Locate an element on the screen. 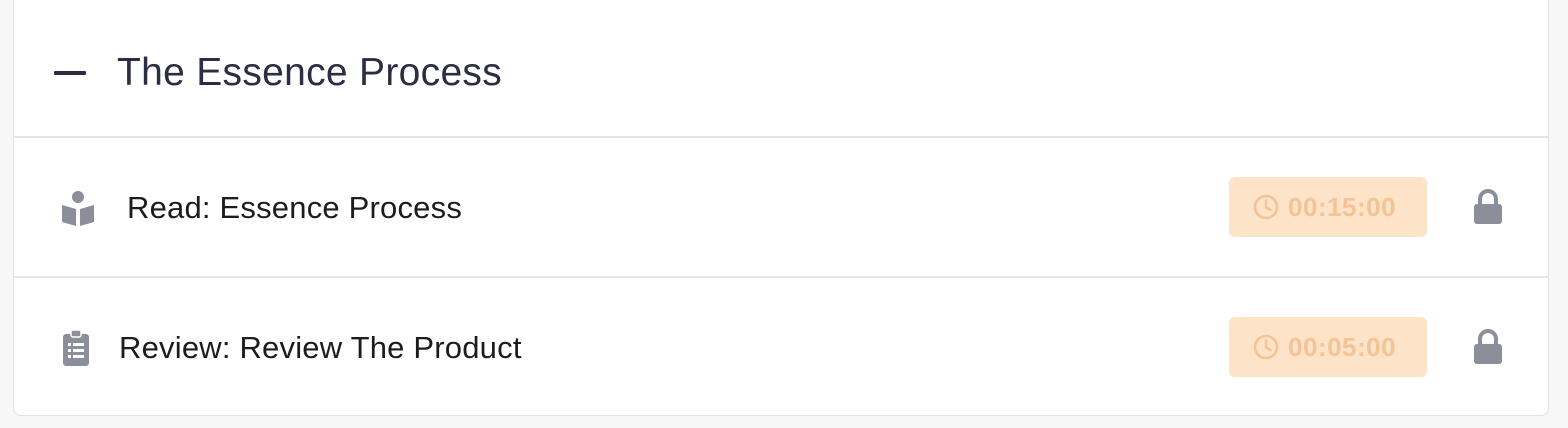 This screenshot has width=1568, height=428. lesson-title: Read: Essence Process is located at coordinates (295, 207).